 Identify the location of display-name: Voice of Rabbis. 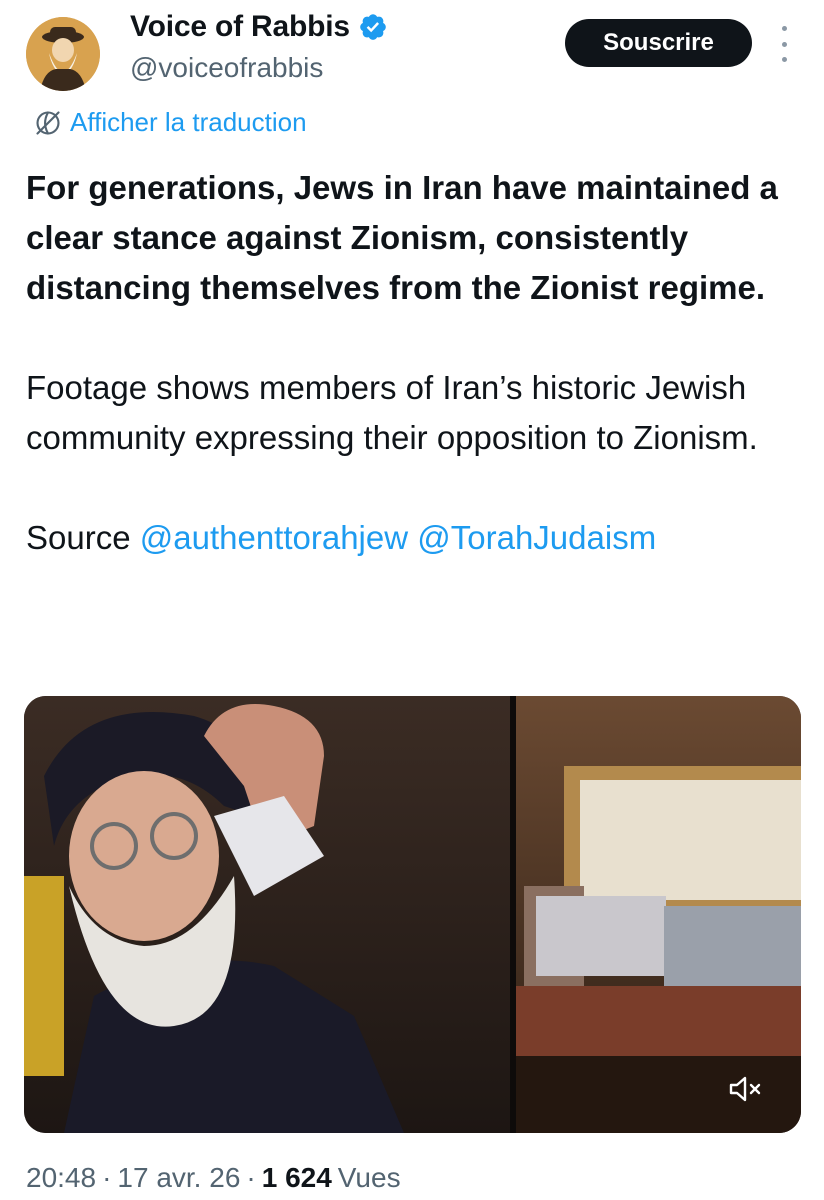
(259, 27).